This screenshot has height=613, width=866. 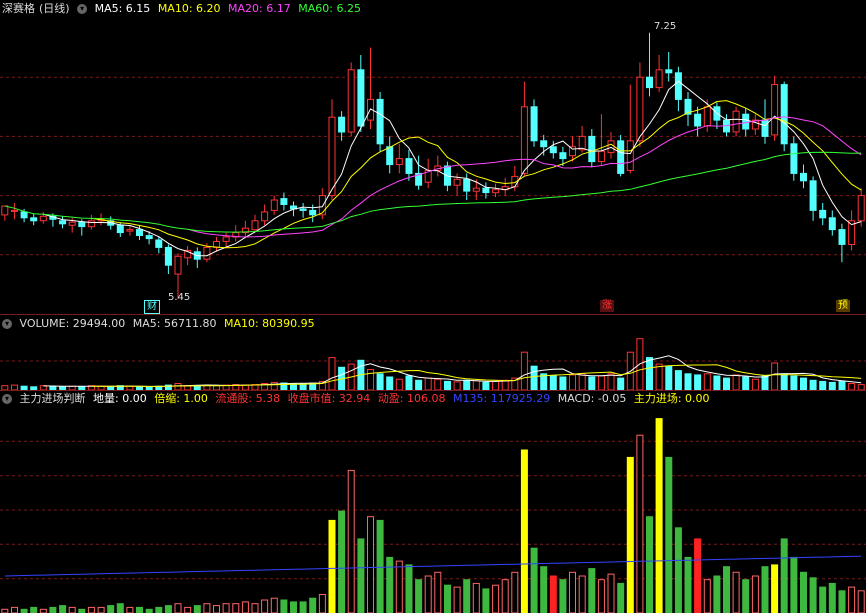 I want to click on volume-ma5-label: MA5: 56711.80, so click(x=174, y=323).